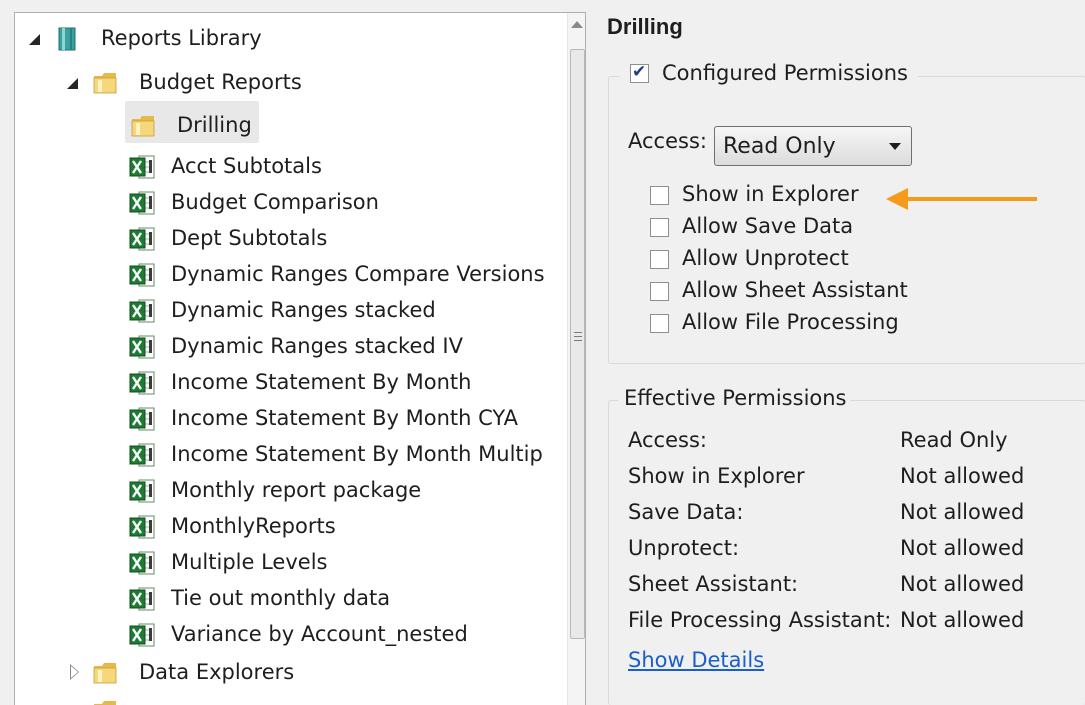  I want to click on tree-node-data-explorers: Data Explorers, so click(290, 673).